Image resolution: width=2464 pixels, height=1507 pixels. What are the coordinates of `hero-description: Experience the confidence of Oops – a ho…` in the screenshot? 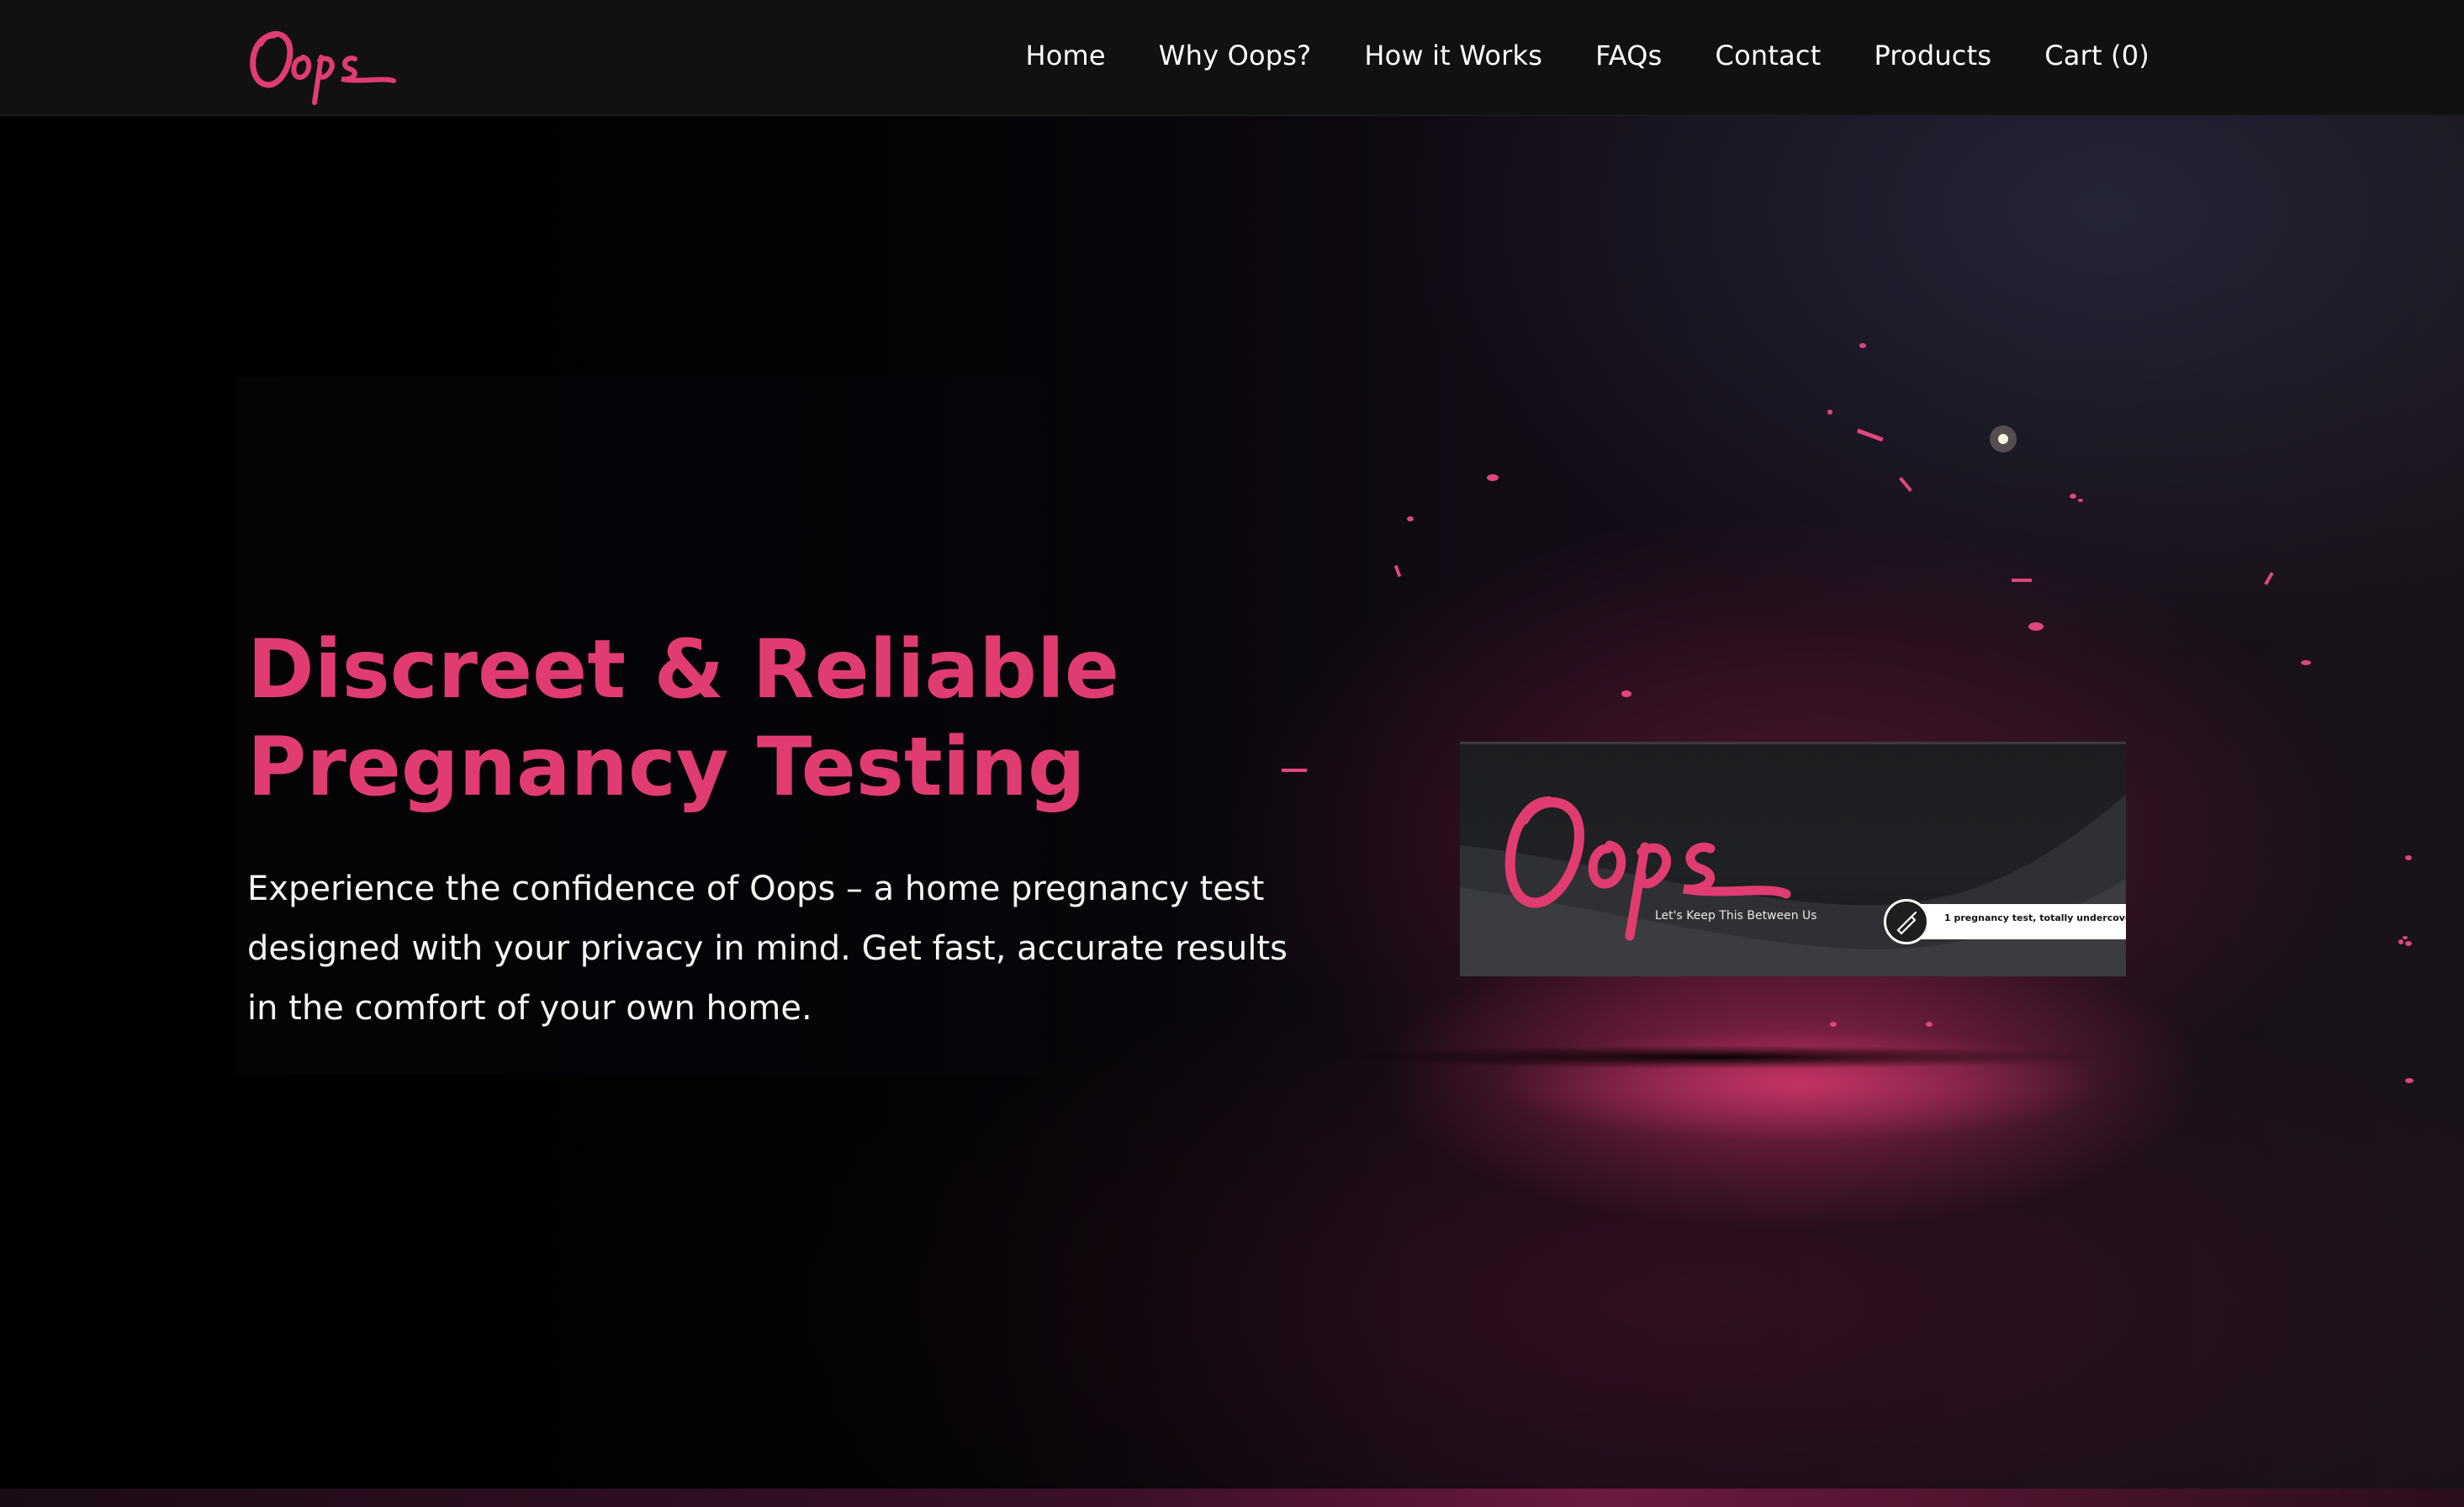 It's located at (767, 949).